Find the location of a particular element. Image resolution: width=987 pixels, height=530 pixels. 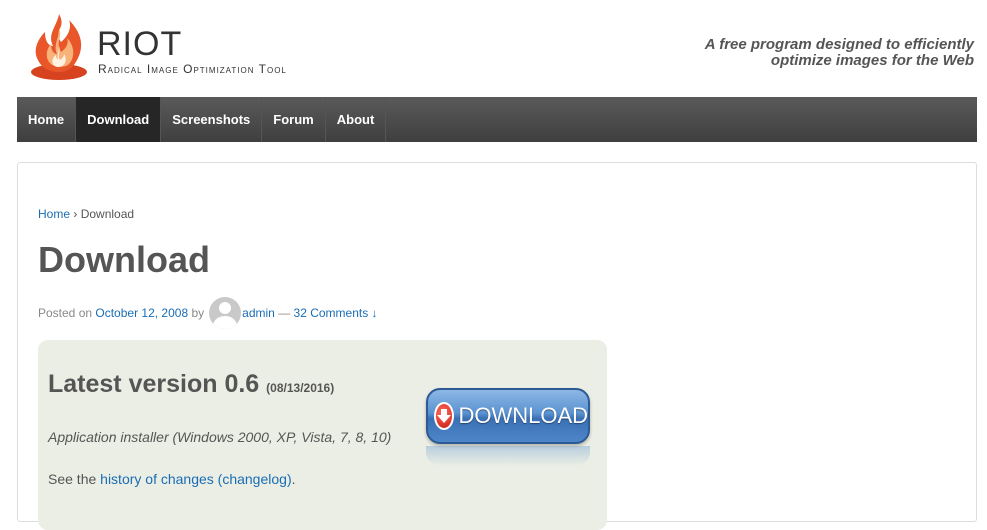

release-date: (08/13/2016) is located at coordinates (300, 388).